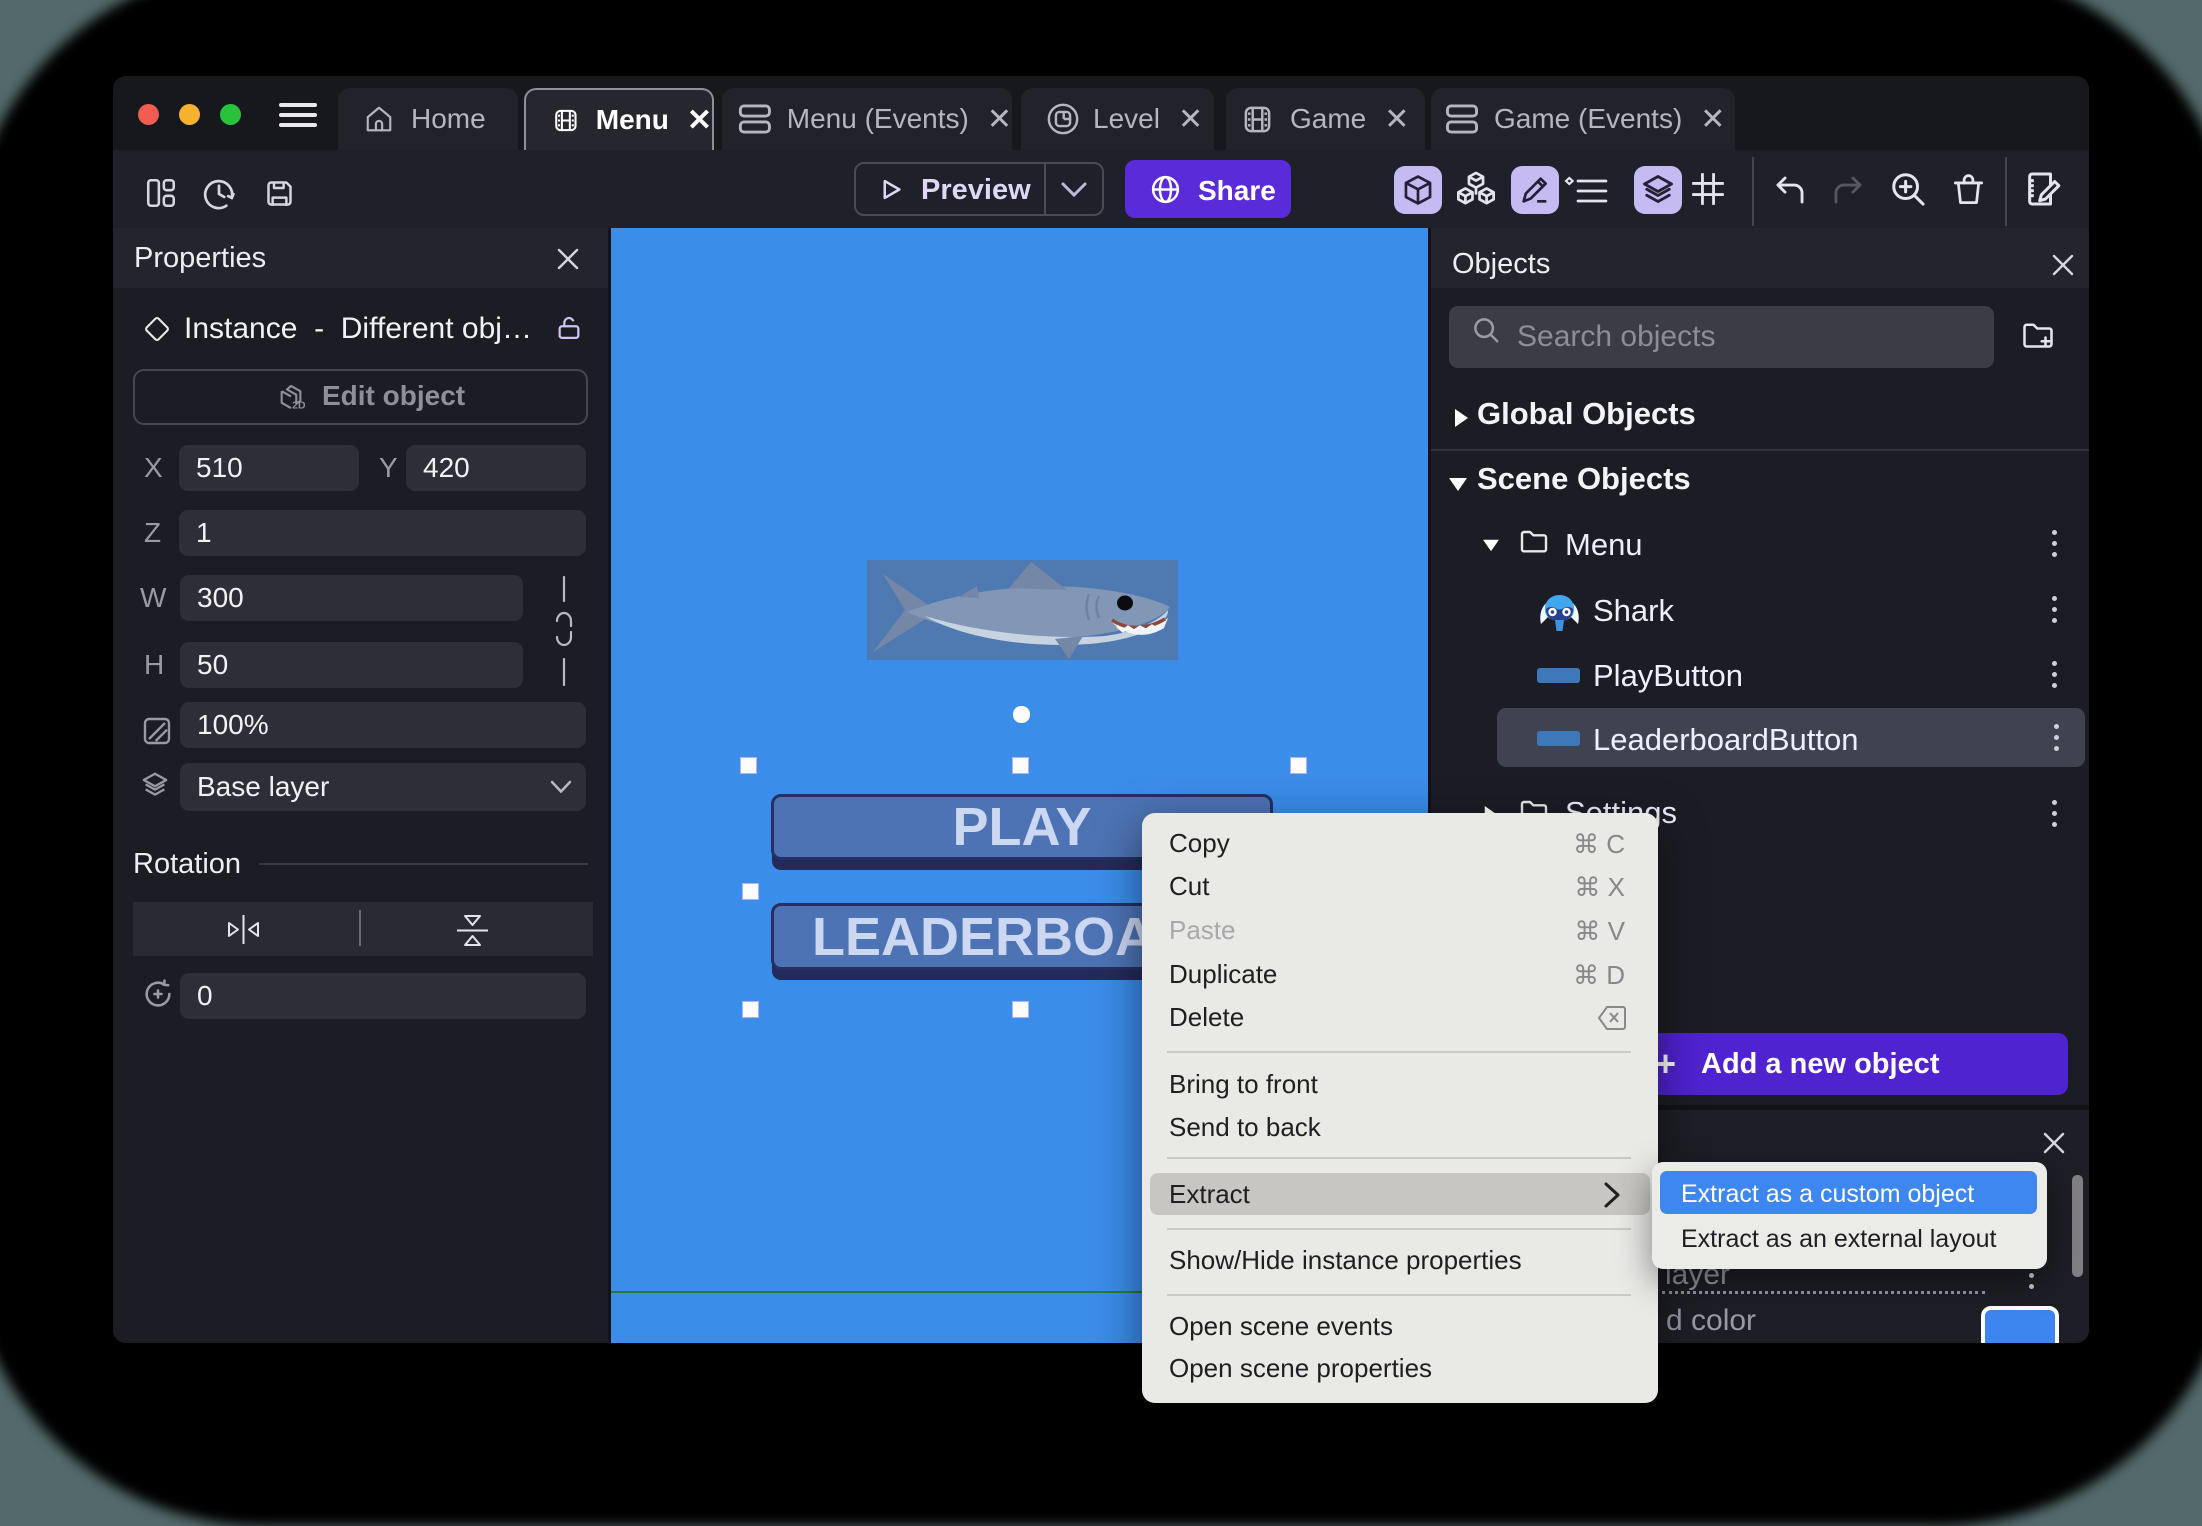  What do you see at coordinates (298, 405) in the screenshot?
I see `svg-text: 2D` at bounding box center [298, 405].